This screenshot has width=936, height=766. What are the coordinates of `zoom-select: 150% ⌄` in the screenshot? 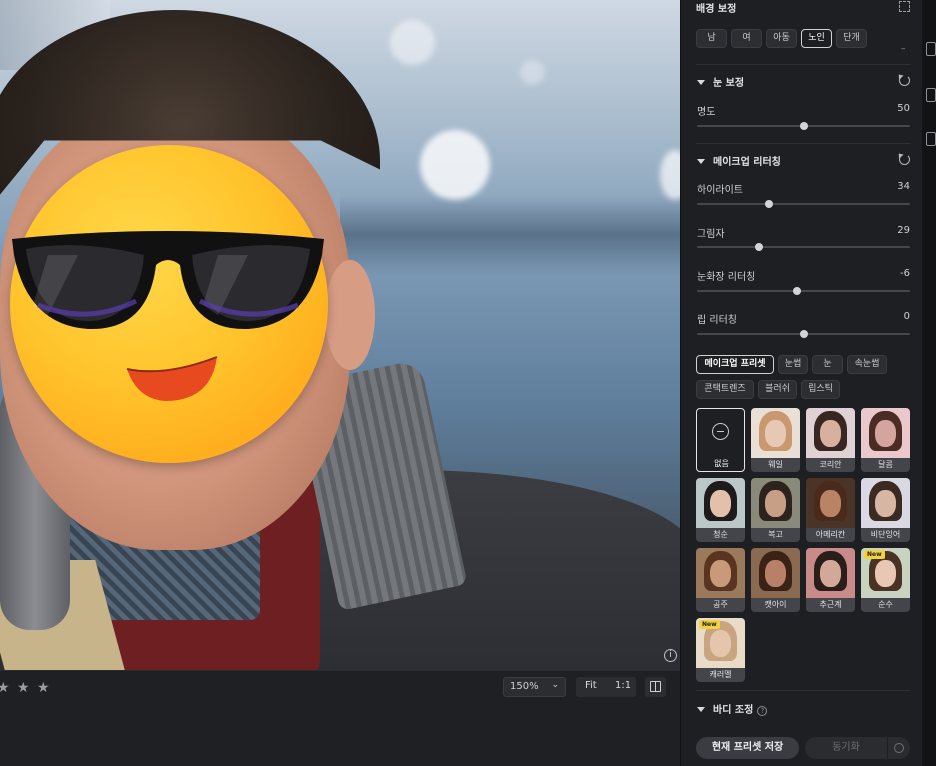 It's located at (534, 687).